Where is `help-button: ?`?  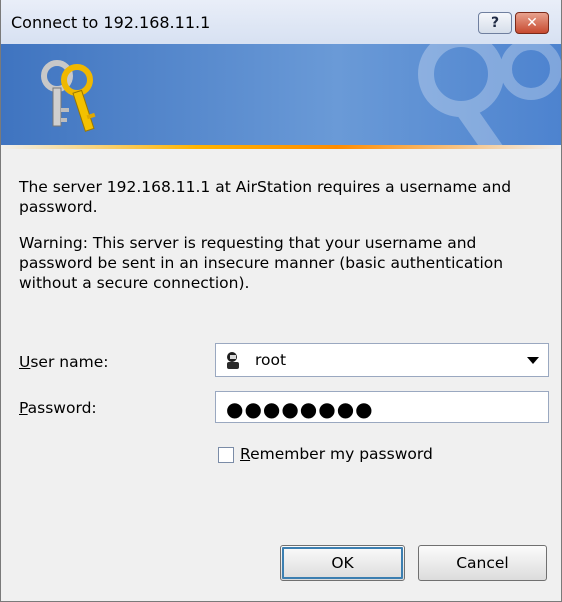 help-button: ? is located at coordinates (495, 23).